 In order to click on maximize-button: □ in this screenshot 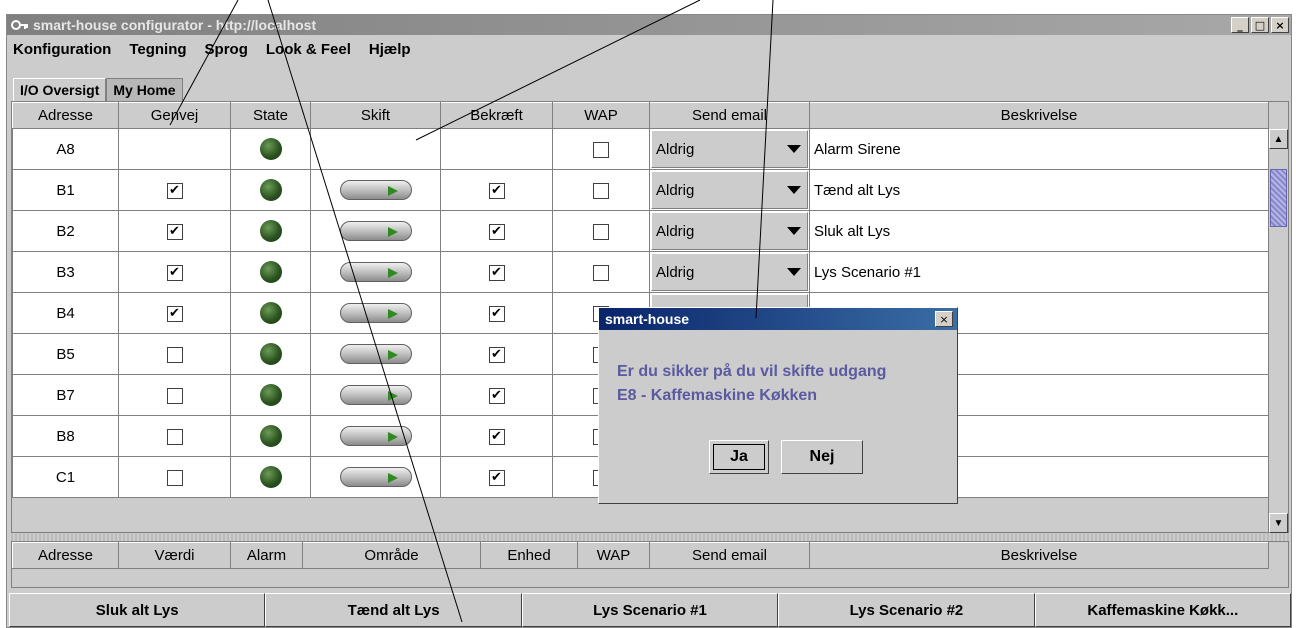, I will do `click(1260, 25)`.